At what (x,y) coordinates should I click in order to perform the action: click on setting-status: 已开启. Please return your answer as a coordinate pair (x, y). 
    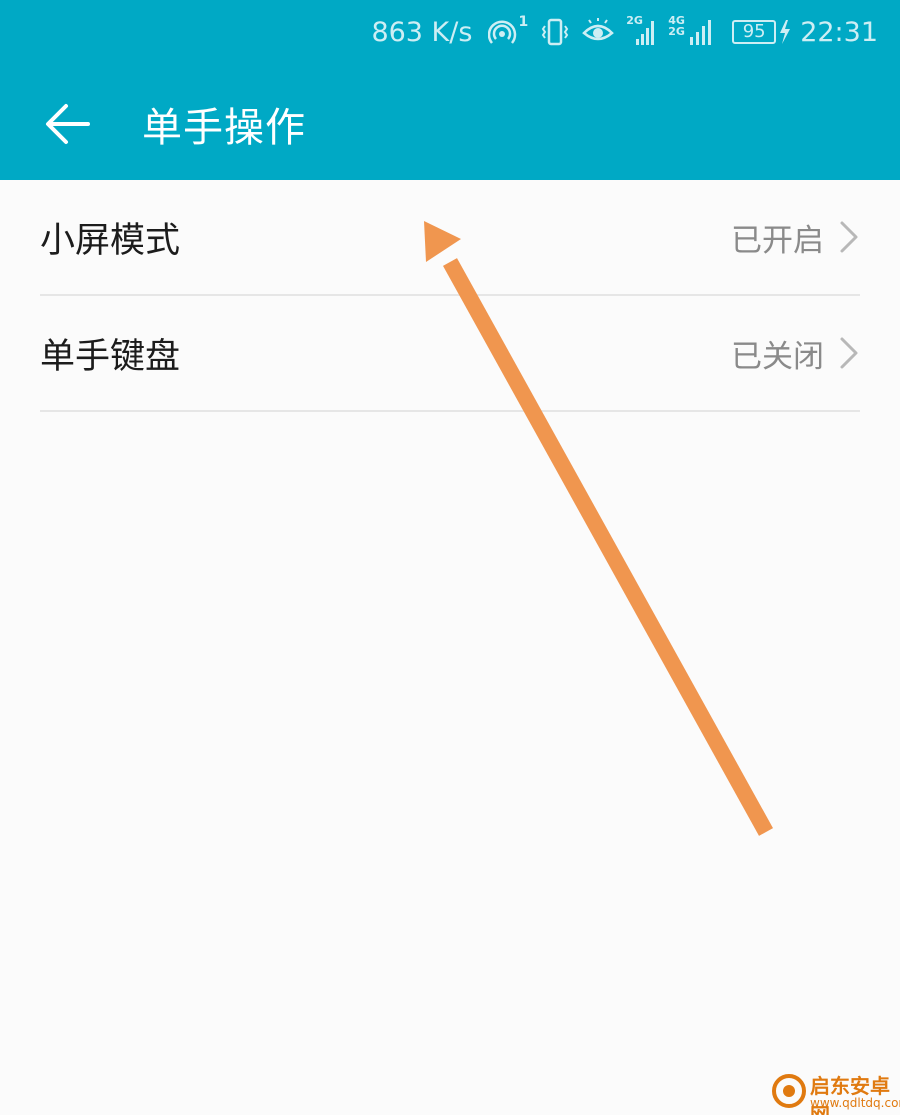
    Looking at the image, I should click on (777, 240).